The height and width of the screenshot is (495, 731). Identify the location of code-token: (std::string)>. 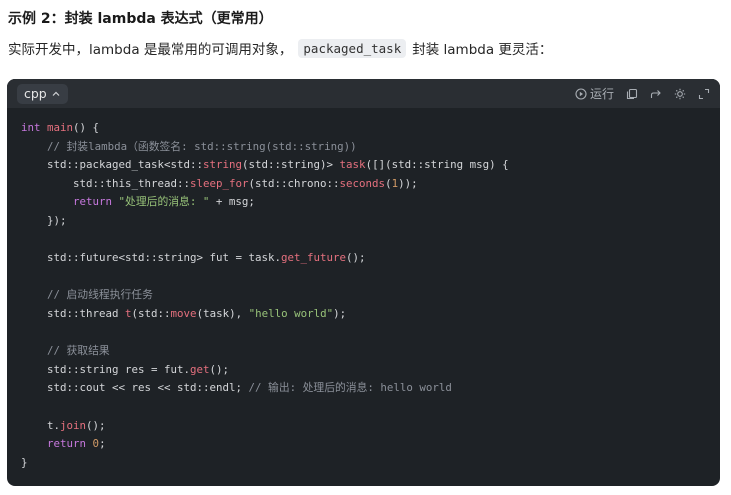
(291, 165).